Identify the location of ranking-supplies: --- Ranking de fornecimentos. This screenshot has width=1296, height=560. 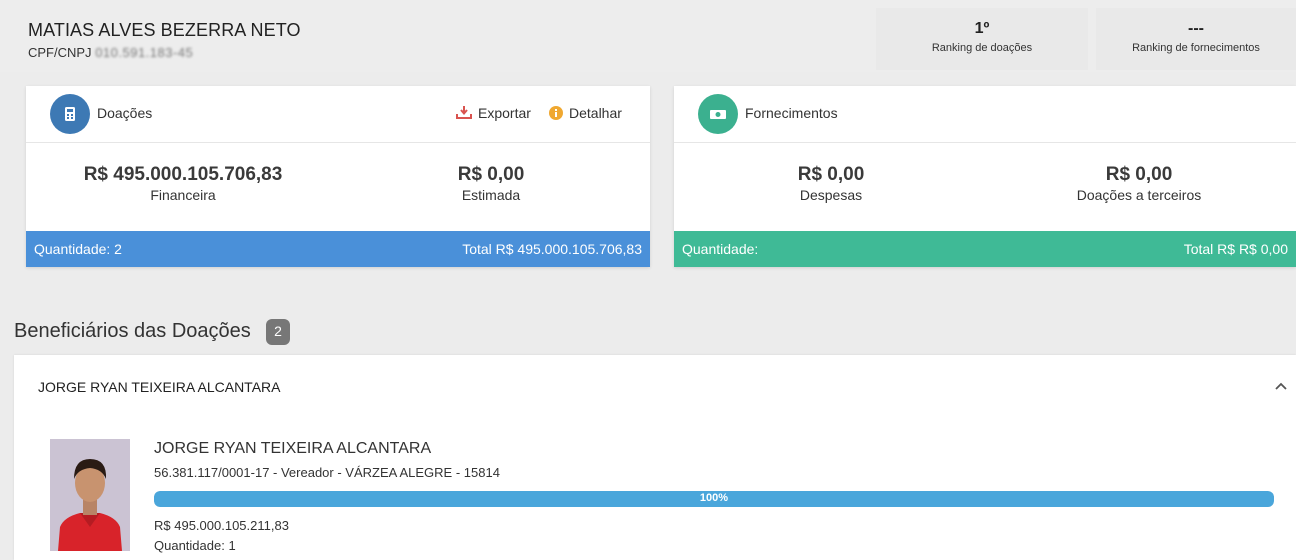
(1196, 39).